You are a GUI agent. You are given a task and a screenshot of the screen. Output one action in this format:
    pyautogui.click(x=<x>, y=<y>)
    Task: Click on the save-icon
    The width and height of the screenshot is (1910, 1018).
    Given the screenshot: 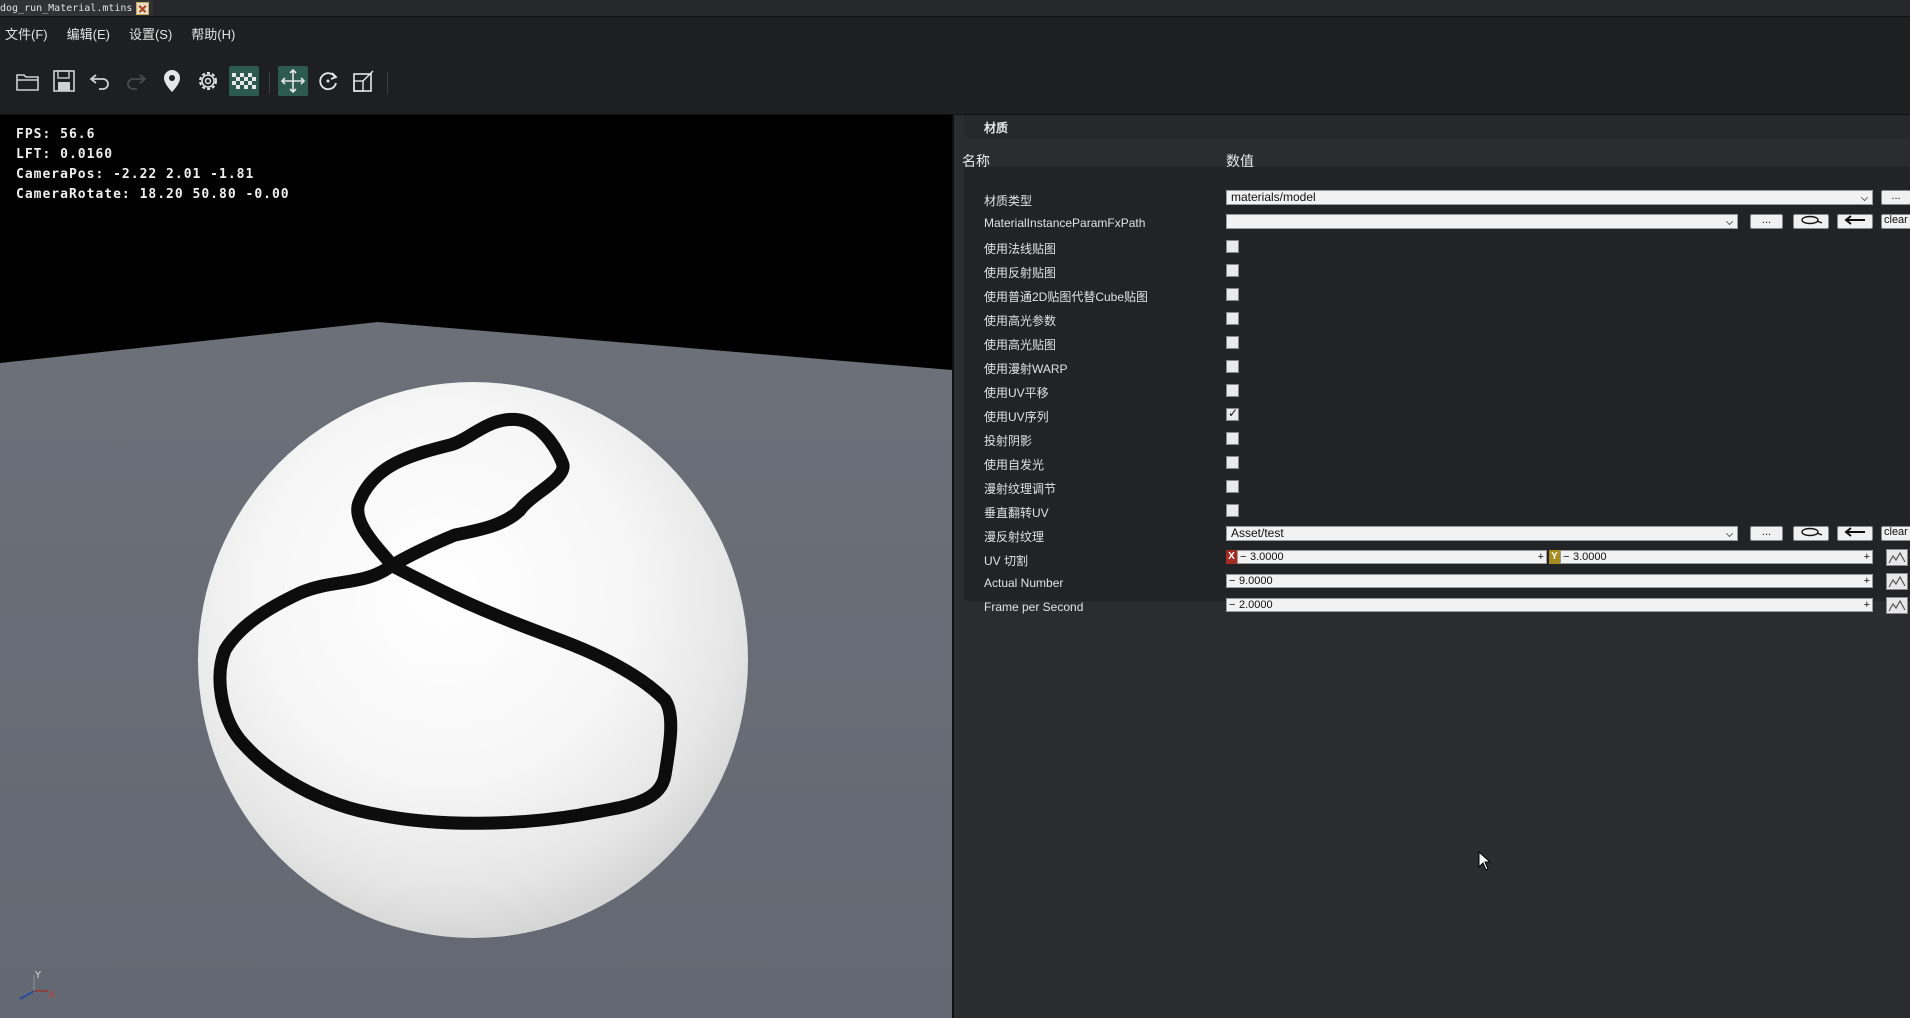 What is the action you would take?
    pyautogui.click(x=64, y=81)
    